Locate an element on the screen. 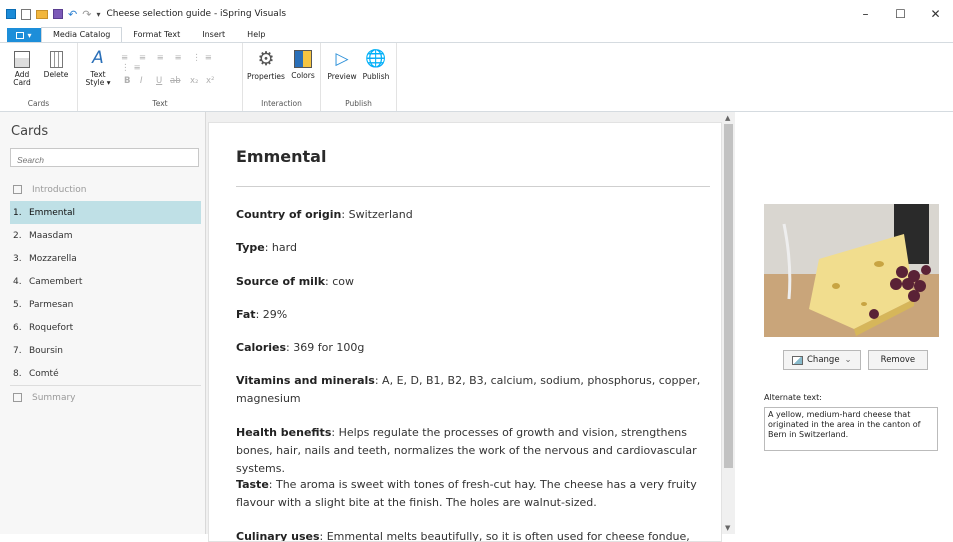 This screenshot has height=542, width=953. field-value: : 369 for 100g is located at coordinates (325, 347).